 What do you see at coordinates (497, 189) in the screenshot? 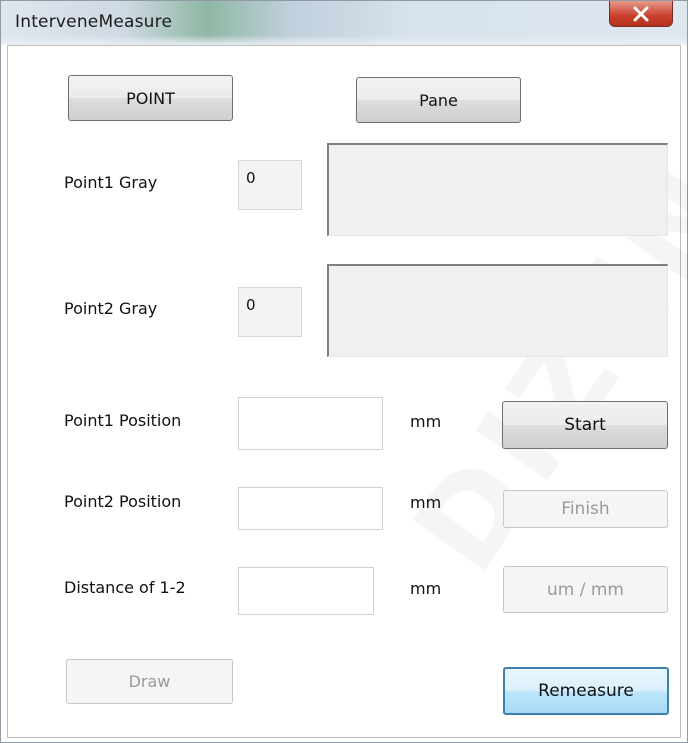
I see `point1-gray-display` at bounding box center [497, 189].